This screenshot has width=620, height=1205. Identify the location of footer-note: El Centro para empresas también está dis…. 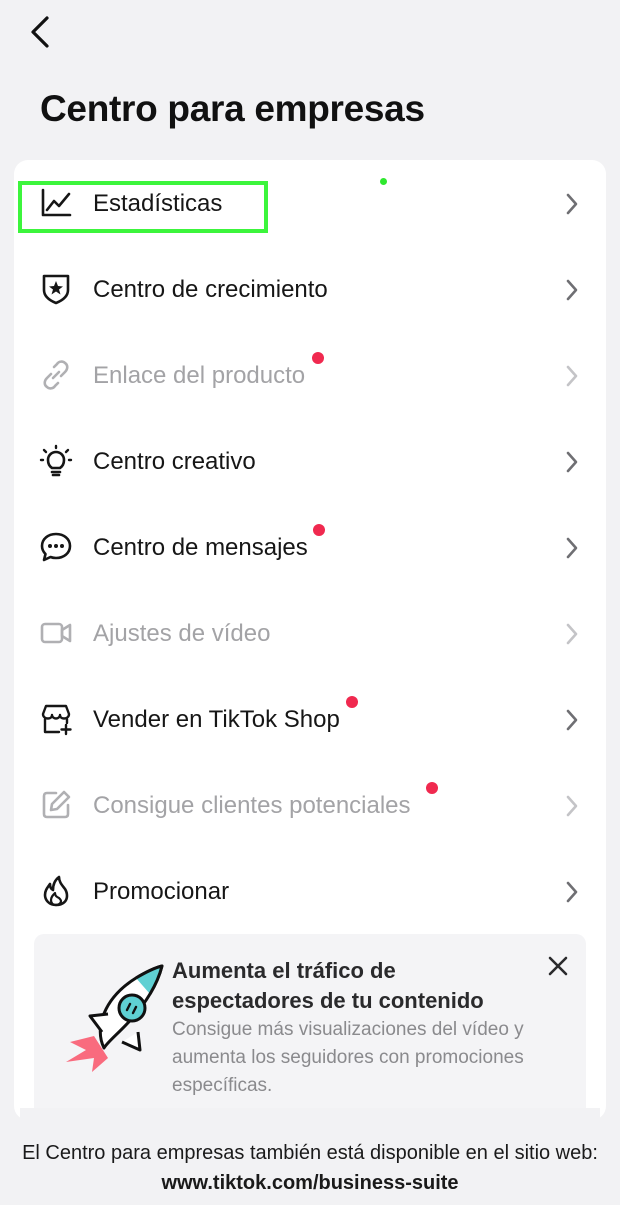
(310, 1156).